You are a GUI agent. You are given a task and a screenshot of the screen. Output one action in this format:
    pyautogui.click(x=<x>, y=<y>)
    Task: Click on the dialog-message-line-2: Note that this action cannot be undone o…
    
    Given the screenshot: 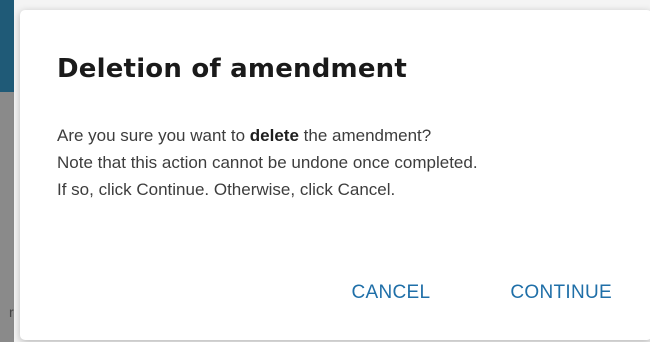 What is the action you would take?
    pyautogui.click(x=267, y=162)
    